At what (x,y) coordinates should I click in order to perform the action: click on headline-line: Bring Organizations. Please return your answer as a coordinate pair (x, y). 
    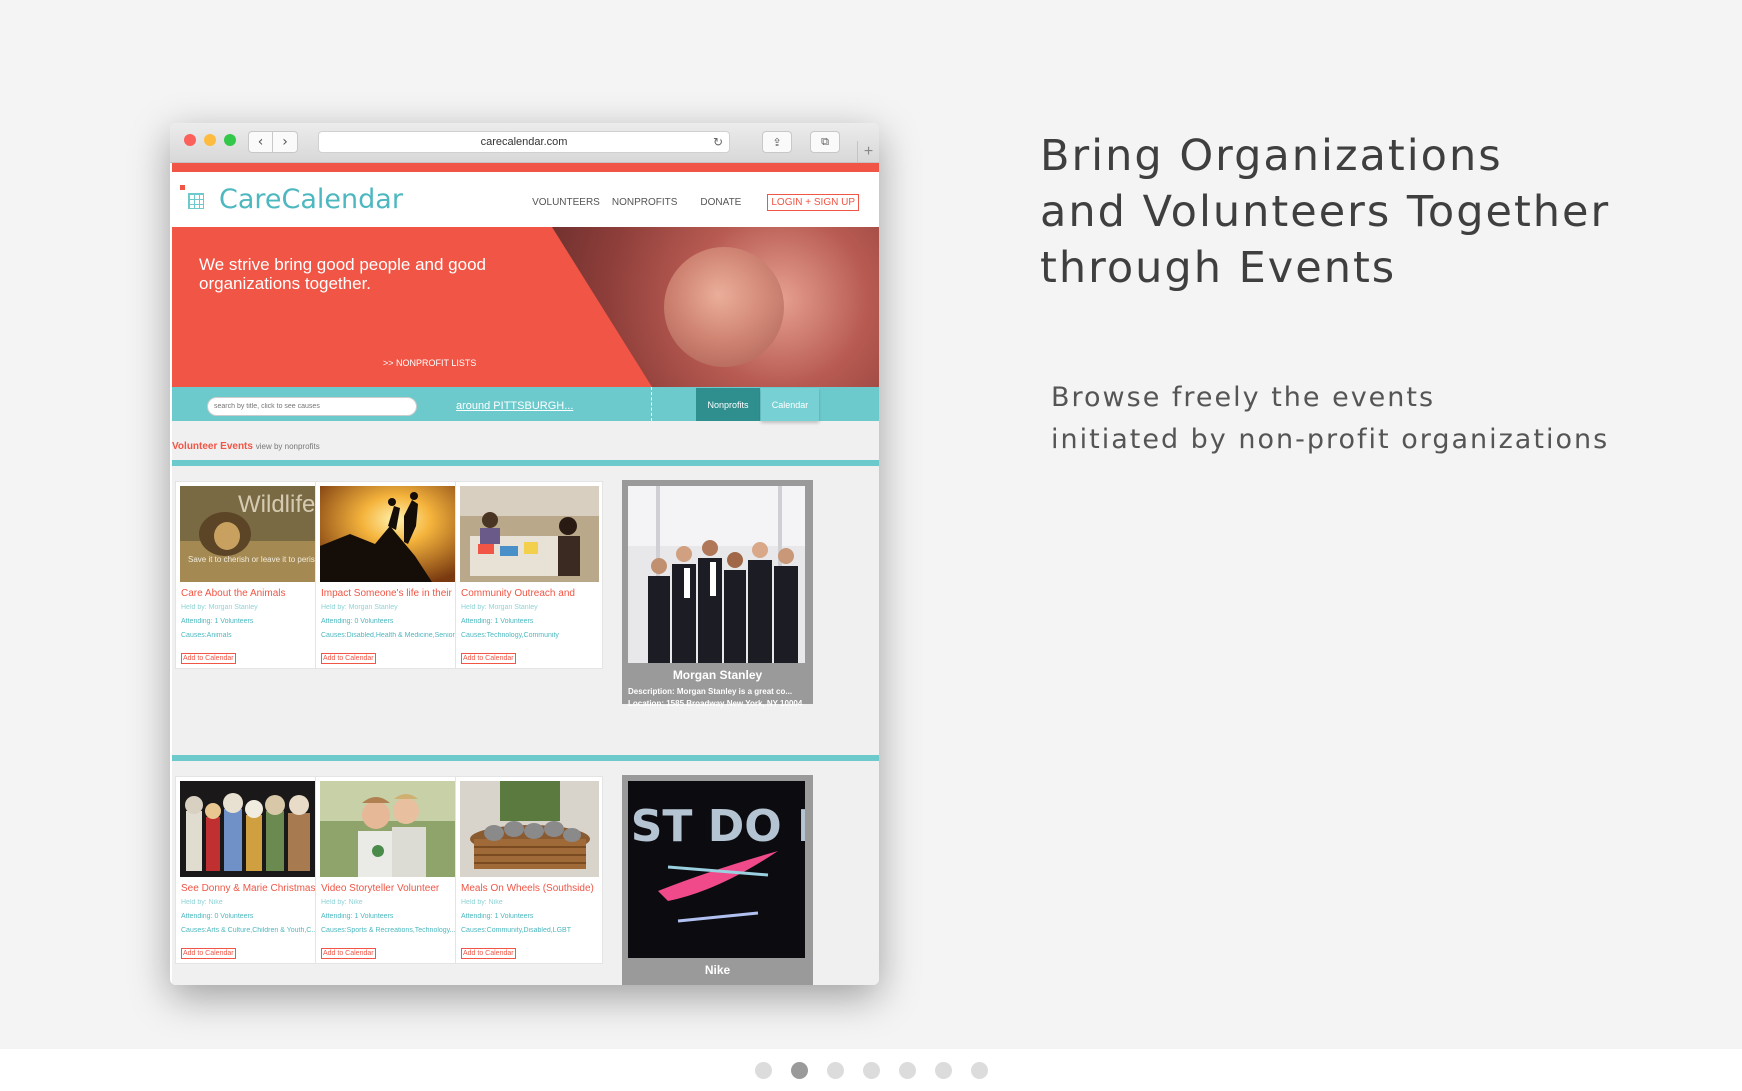
    Looking at the image, I should click on (1271, 156).